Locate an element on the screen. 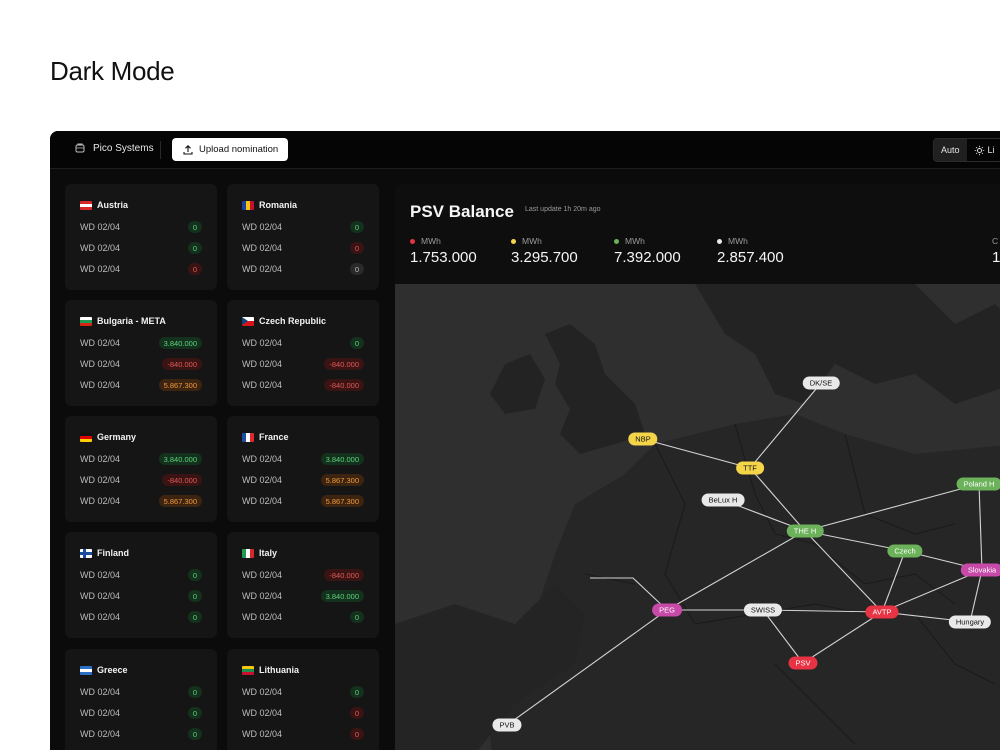  theme-light-label: Li is located at coordinates (991, 150).